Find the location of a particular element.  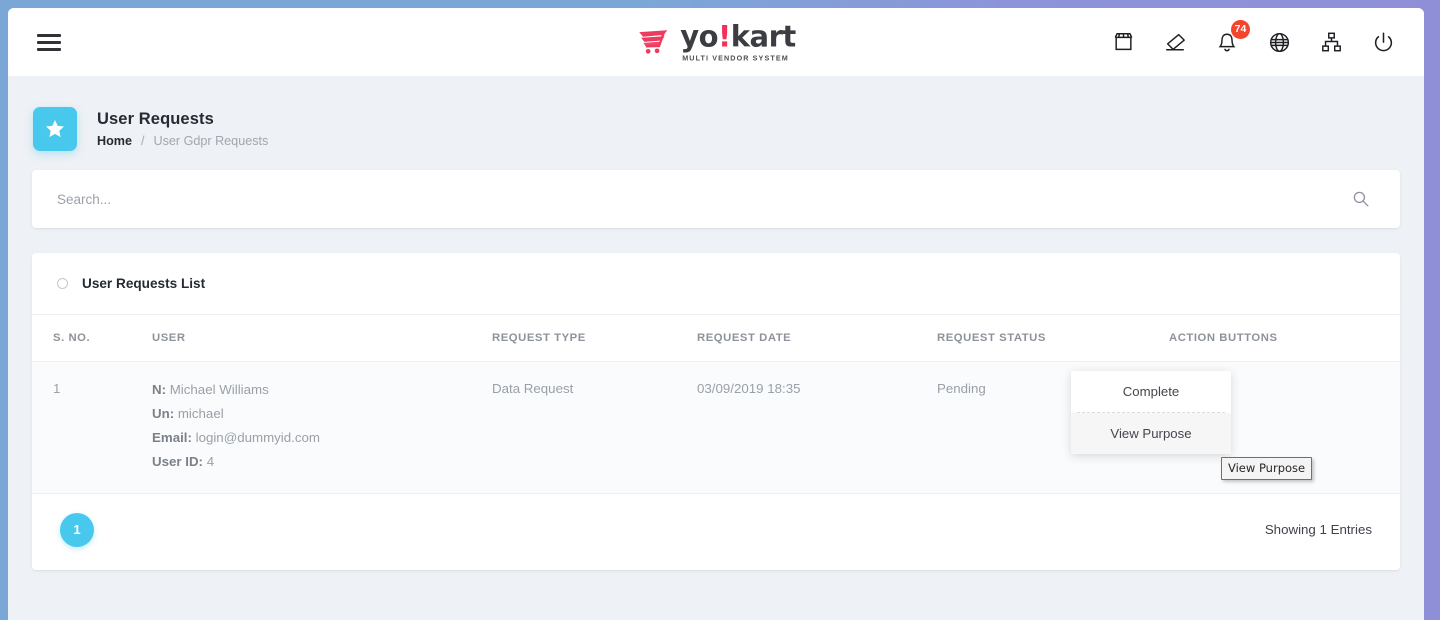

hamburger-icon is located at coordinates (49, 42).